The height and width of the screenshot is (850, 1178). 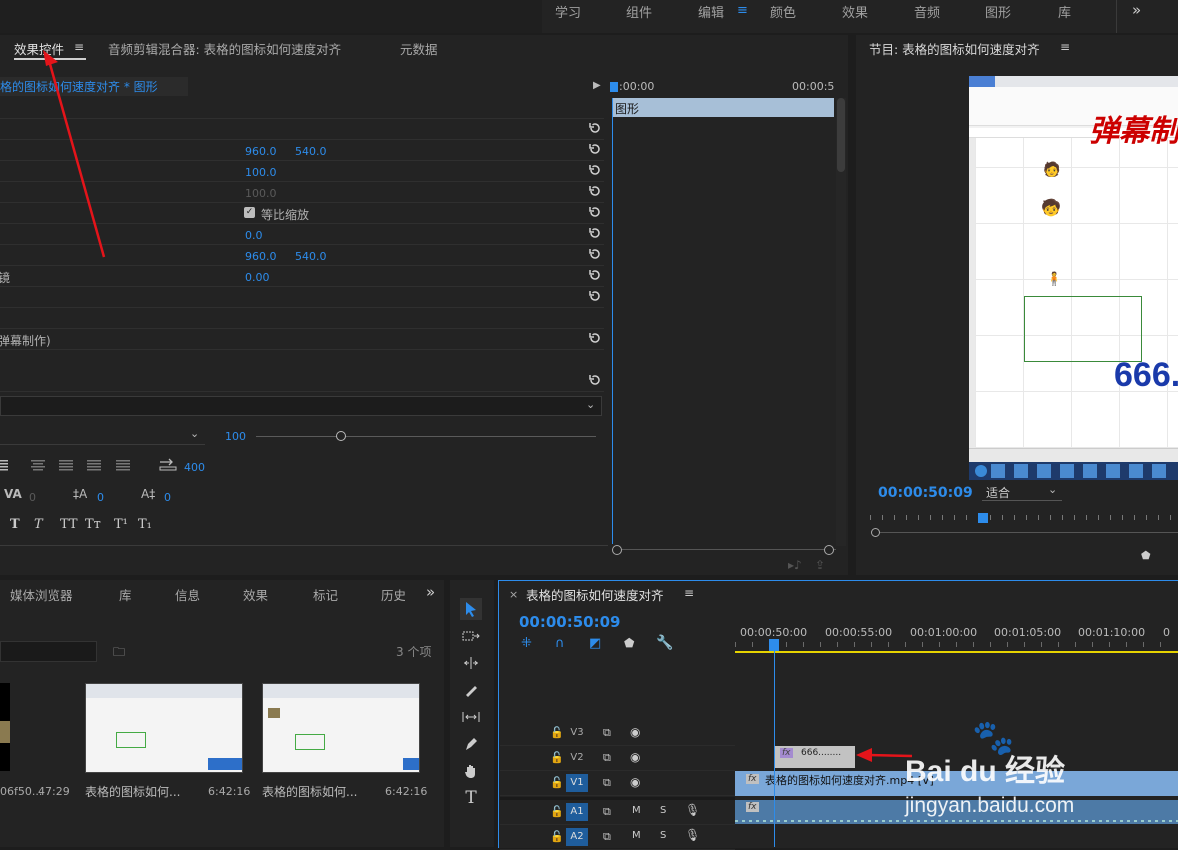 I want to click on watermark-brand: Bai du 经验, so click(x=985, y=771).